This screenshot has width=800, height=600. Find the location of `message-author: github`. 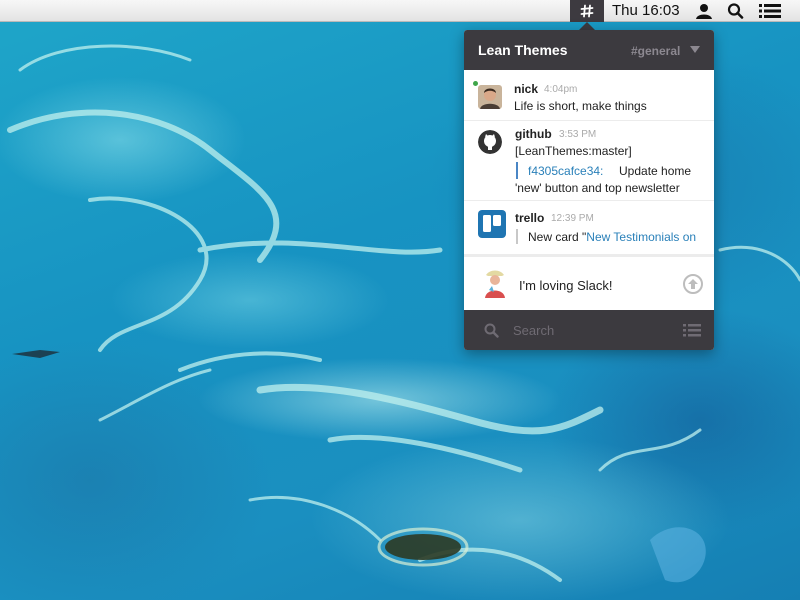

message-author: github is located at coordinates (533, 134).